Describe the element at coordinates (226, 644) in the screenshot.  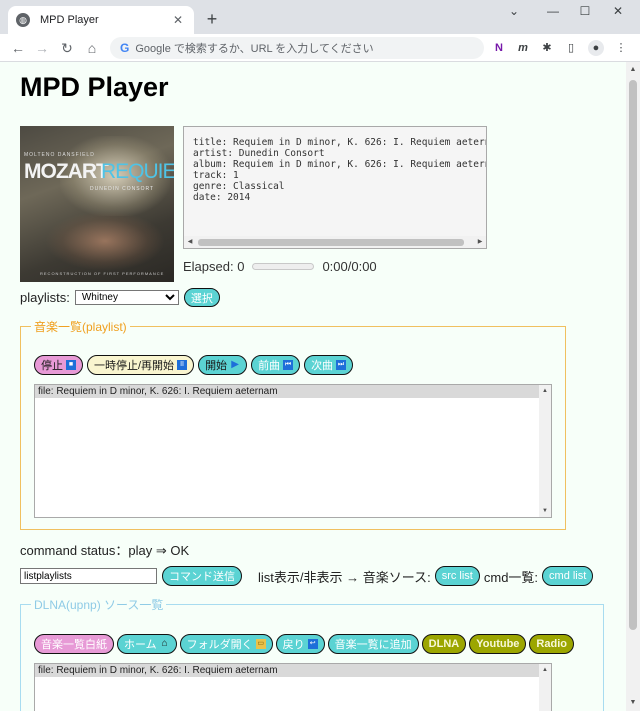
I see `open-folder-button: フォルダ開く ▭` at that location.